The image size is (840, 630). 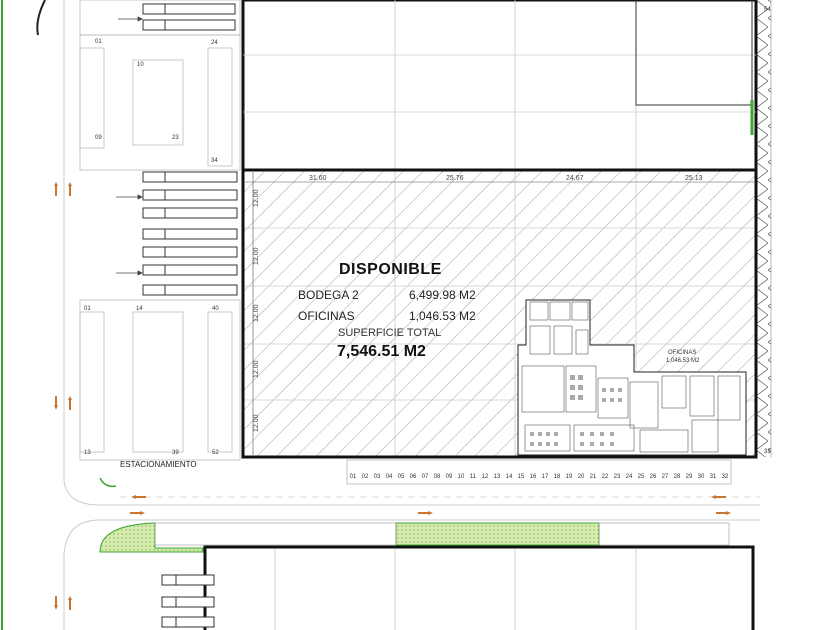 I want to click on total-label: SUPERFICIE TOTAL, so click(x=390, y=333).